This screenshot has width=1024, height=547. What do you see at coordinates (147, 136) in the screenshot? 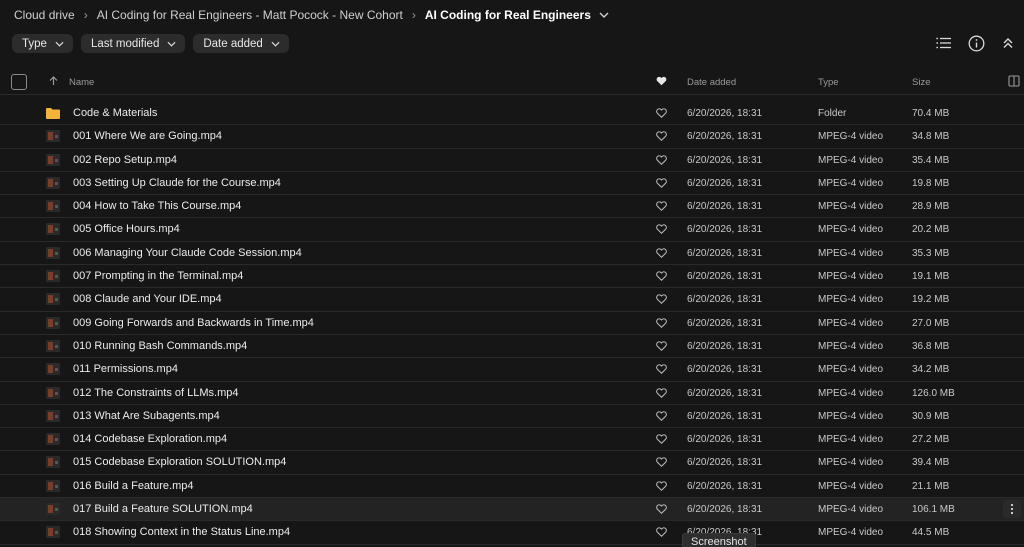
I see `file-name: 001 Where We are Going.mp4` at bounding box center [147, 136].